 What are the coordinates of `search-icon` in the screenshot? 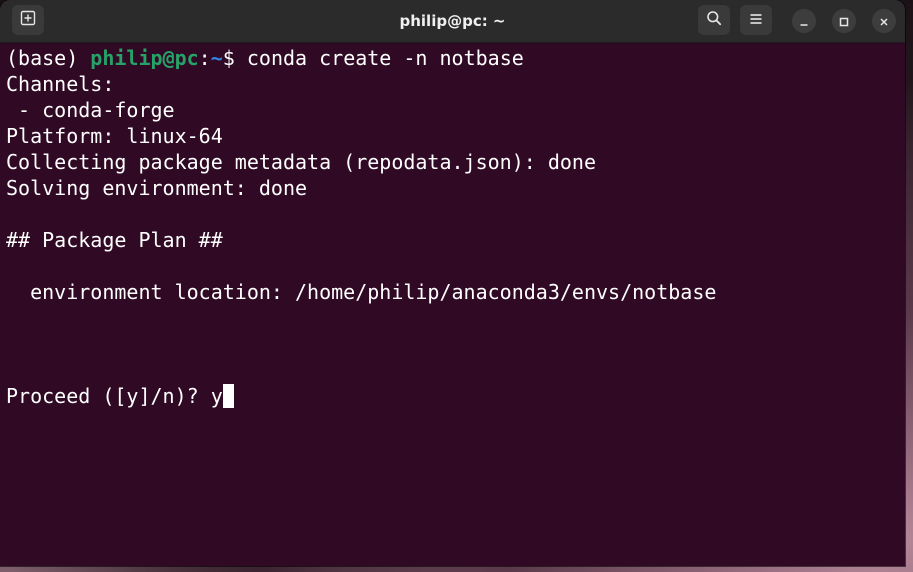 It's located at (714, 20).